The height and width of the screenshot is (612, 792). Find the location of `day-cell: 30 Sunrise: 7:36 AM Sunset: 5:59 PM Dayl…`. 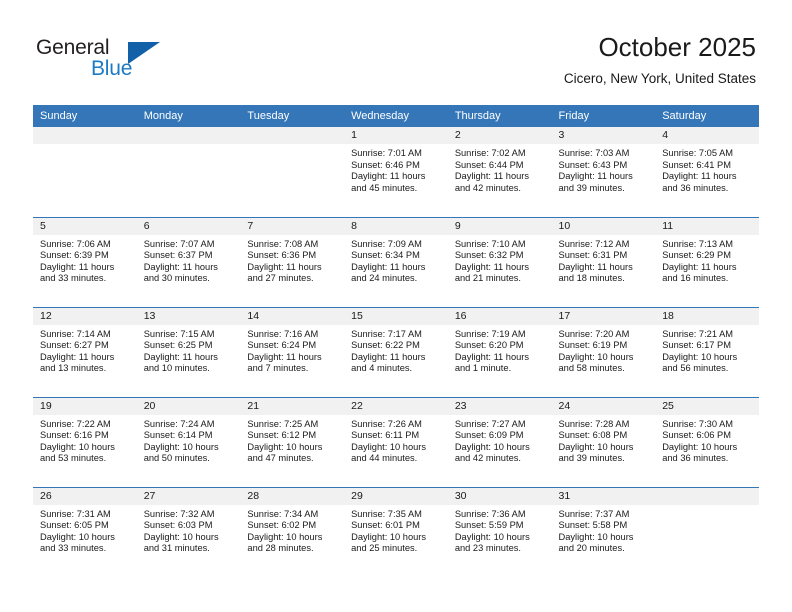

day-cell: 30 Sunrise: 7:36 AM Sunset: 5:59 PM Dayl… is located at coordinates (499, 531).